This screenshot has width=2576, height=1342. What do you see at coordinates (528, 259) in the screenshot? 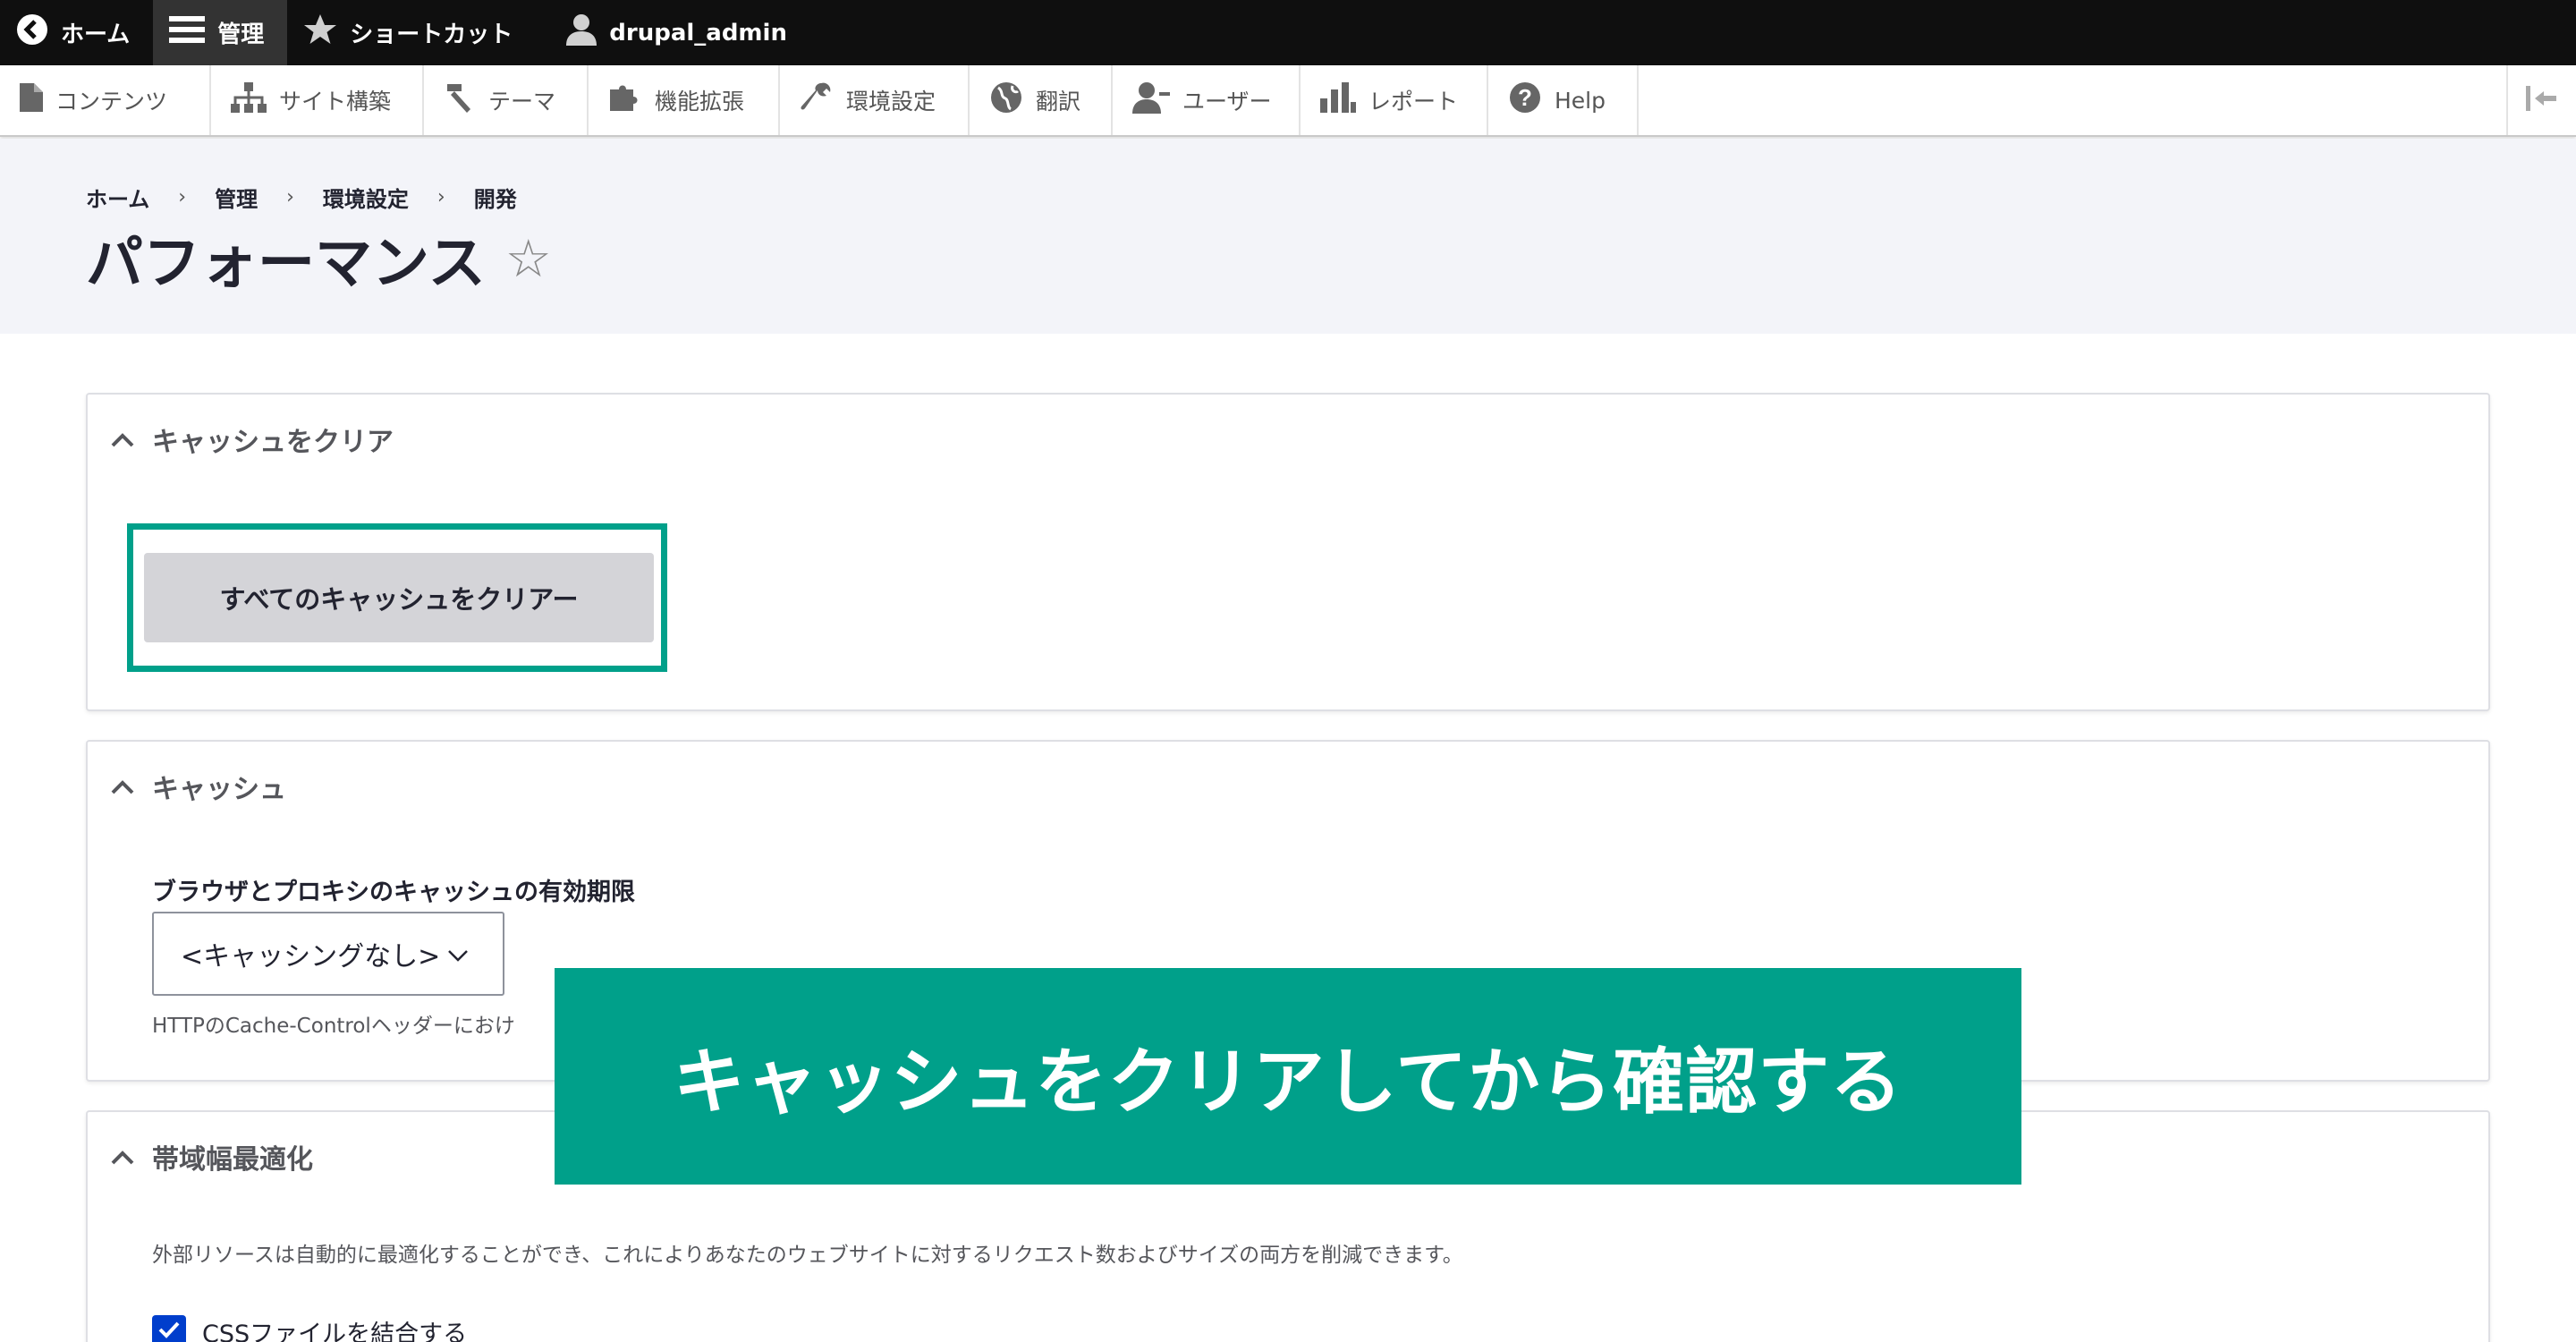
I see `shortcut-star-icon: ☆` at bounding box center [528, 259].